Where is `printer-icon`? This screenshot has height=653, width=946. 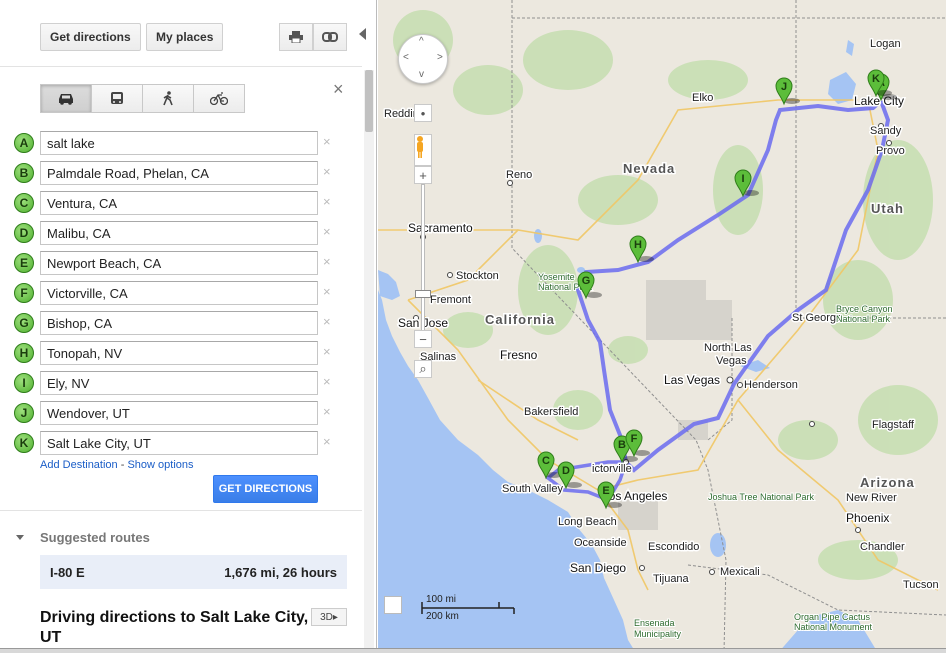 printer-icon is located at coordinates (296, 37).